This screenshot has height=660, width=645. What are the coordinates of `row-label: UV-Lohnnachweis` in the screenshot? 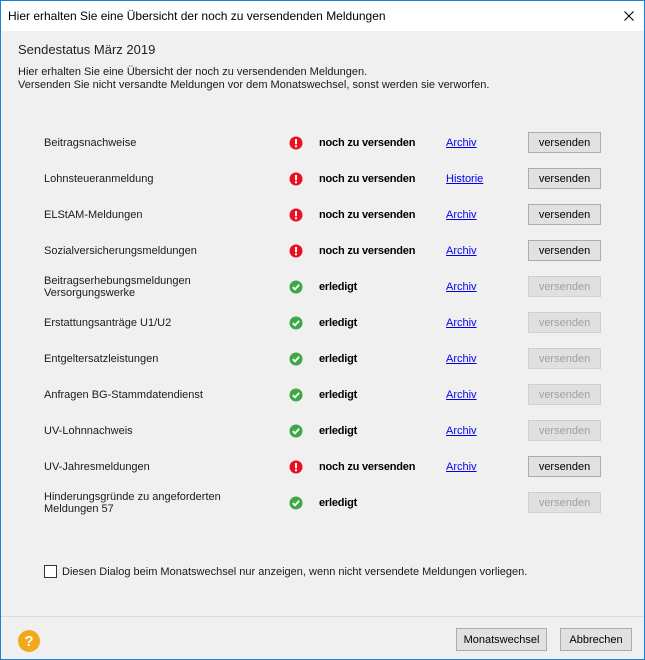 It's located at (88, 431).